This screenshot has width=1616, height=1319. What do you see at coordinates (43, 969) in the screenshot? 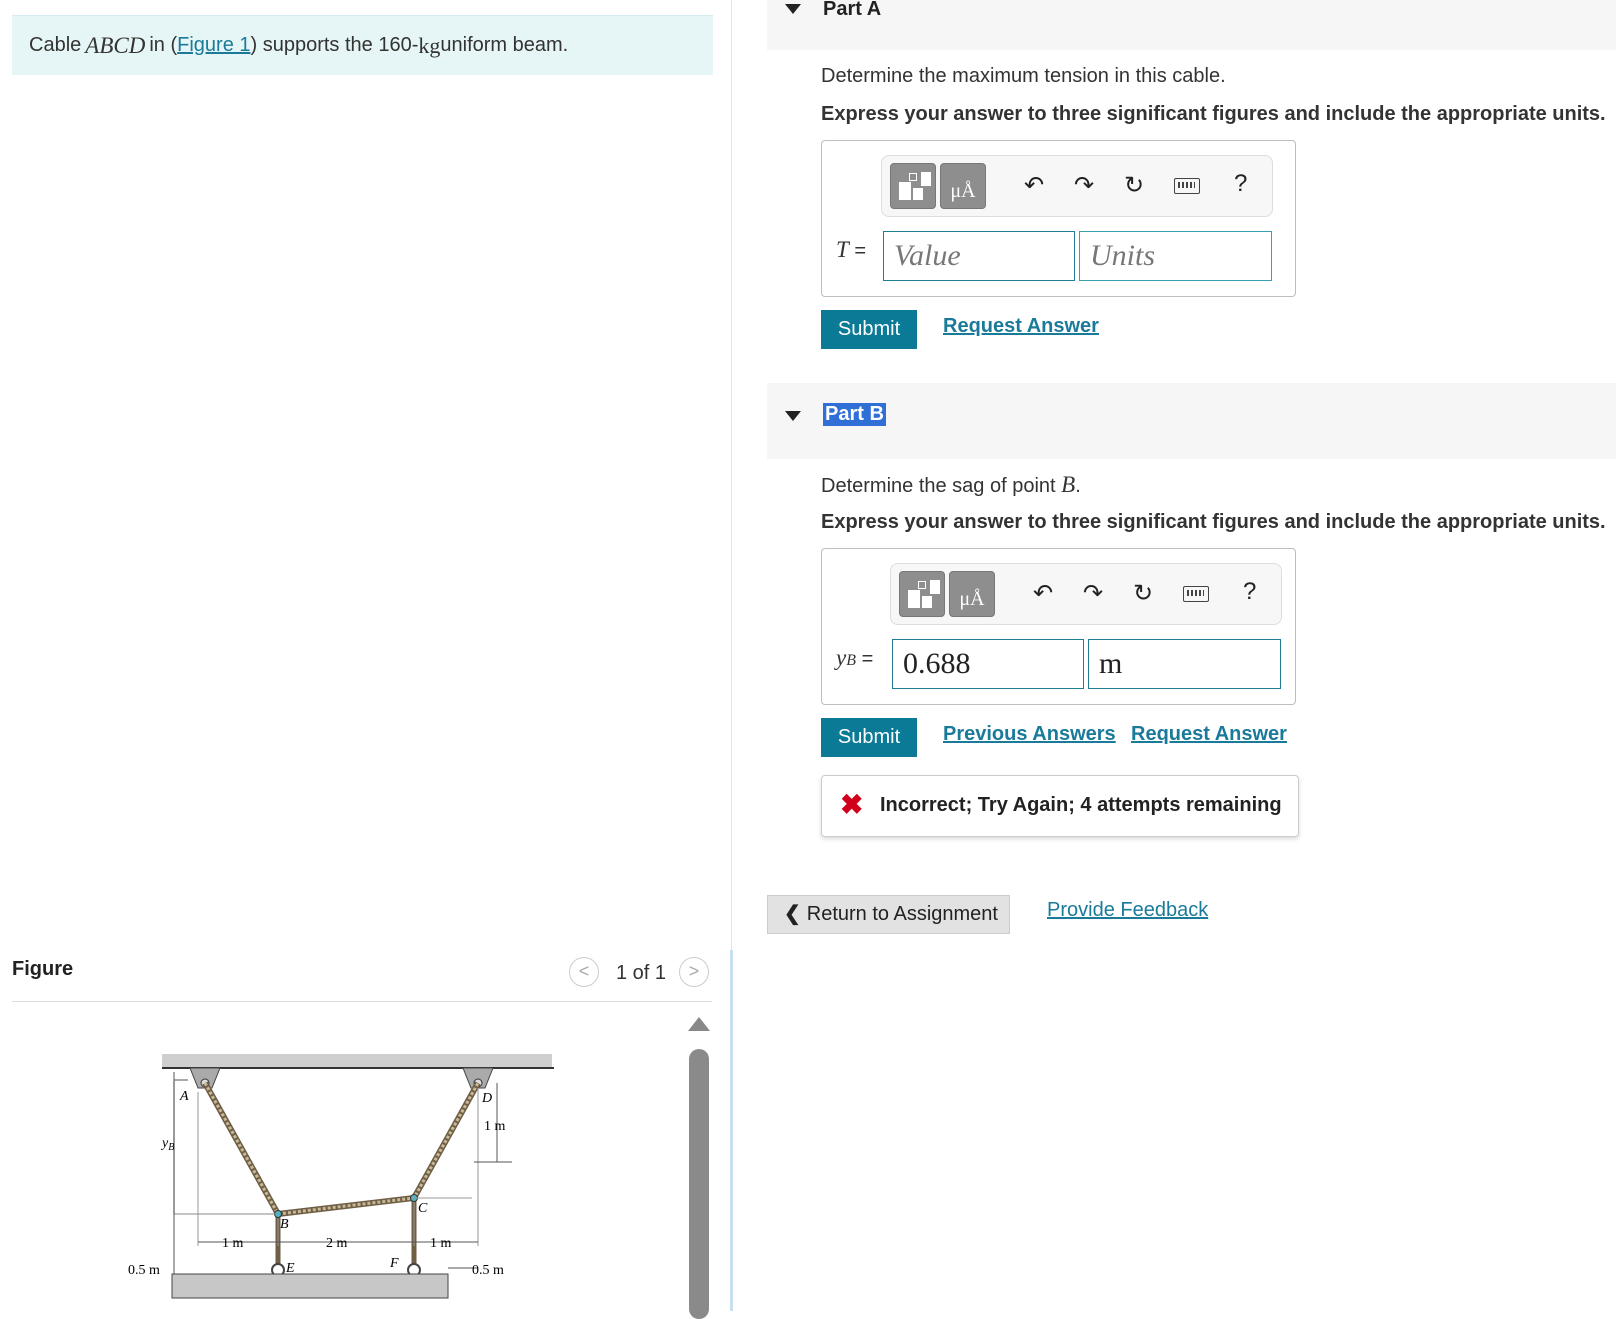
I see `figure-title: Figure` at bounding box center [43, 969].